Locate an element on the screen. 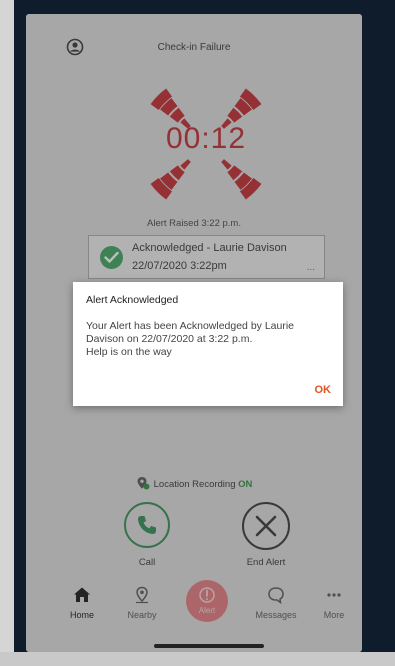 This screenshot has height=666, width=395. dialog-message-line: Help is on the way is located at coordinates (129, 352).